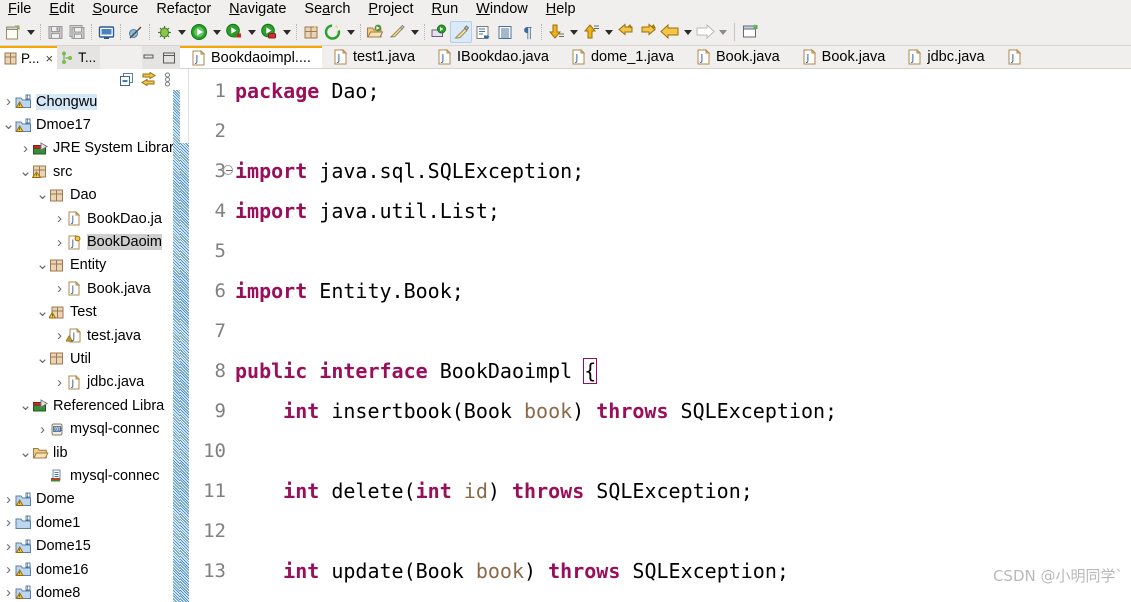 This screenshot has width=1131, height=602. What do you see at coordinates (184, 372) in the screenshot?
I see `annotation-ruler` at bounding box center [184, 372].